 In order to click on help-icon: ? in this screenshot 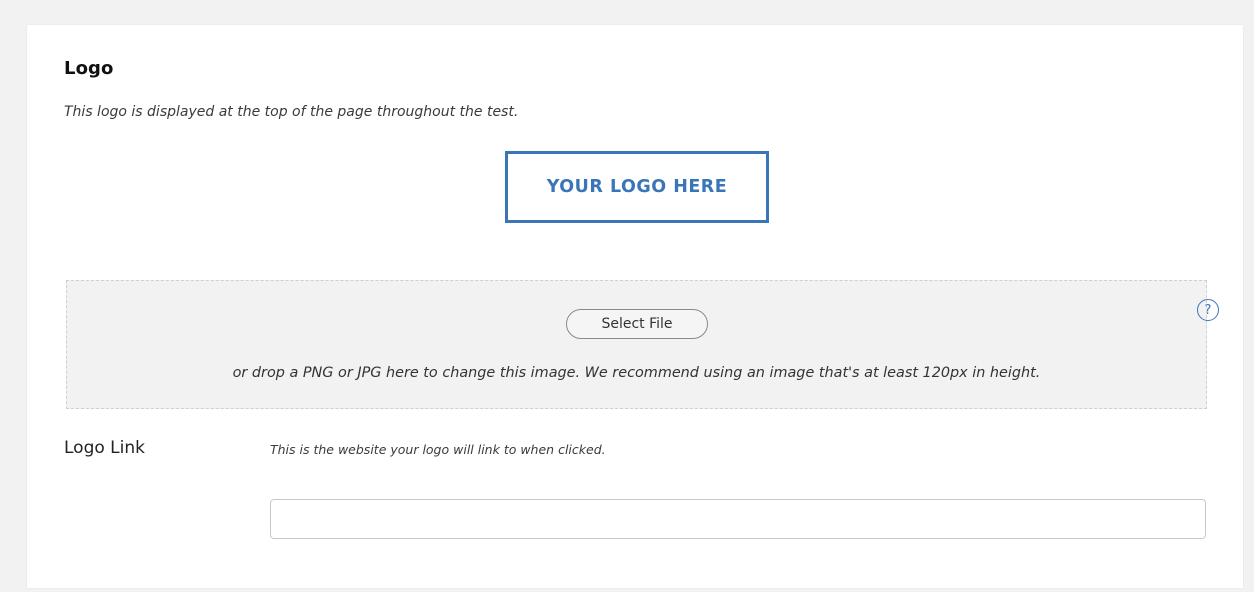, I will do `click(1208, 310)`.